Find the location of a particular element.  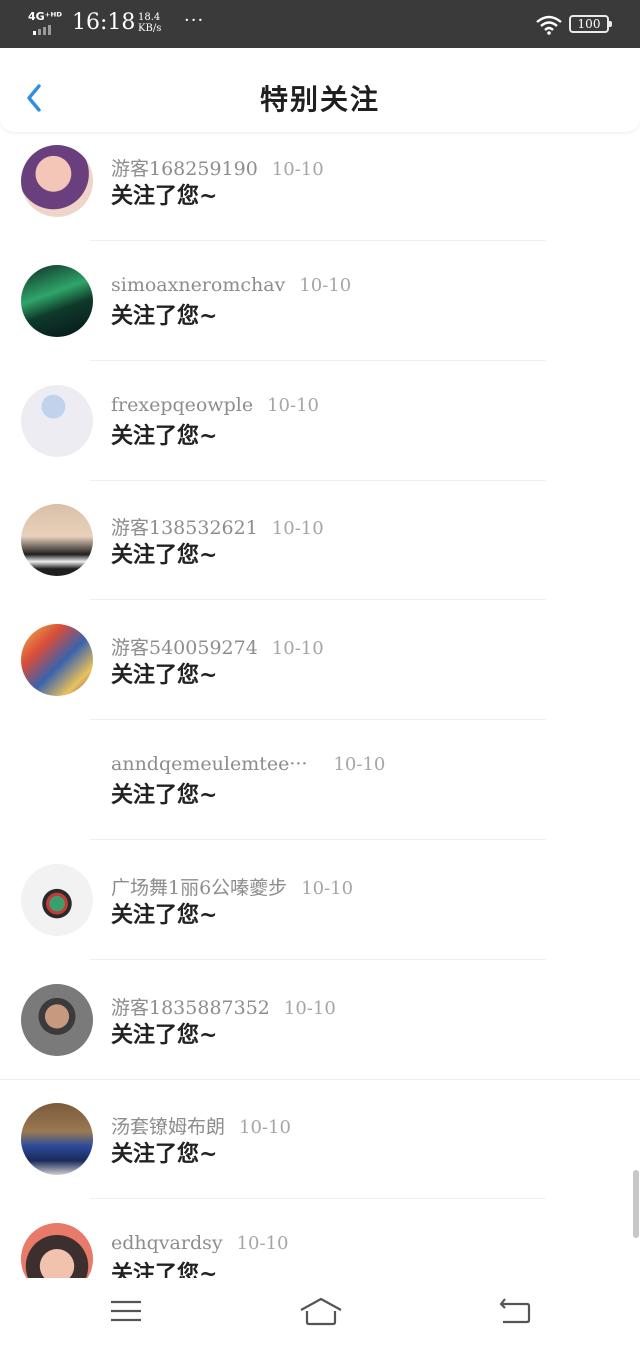

username-text: anndqemeulemtee··· is located at coordinates (209, 763).